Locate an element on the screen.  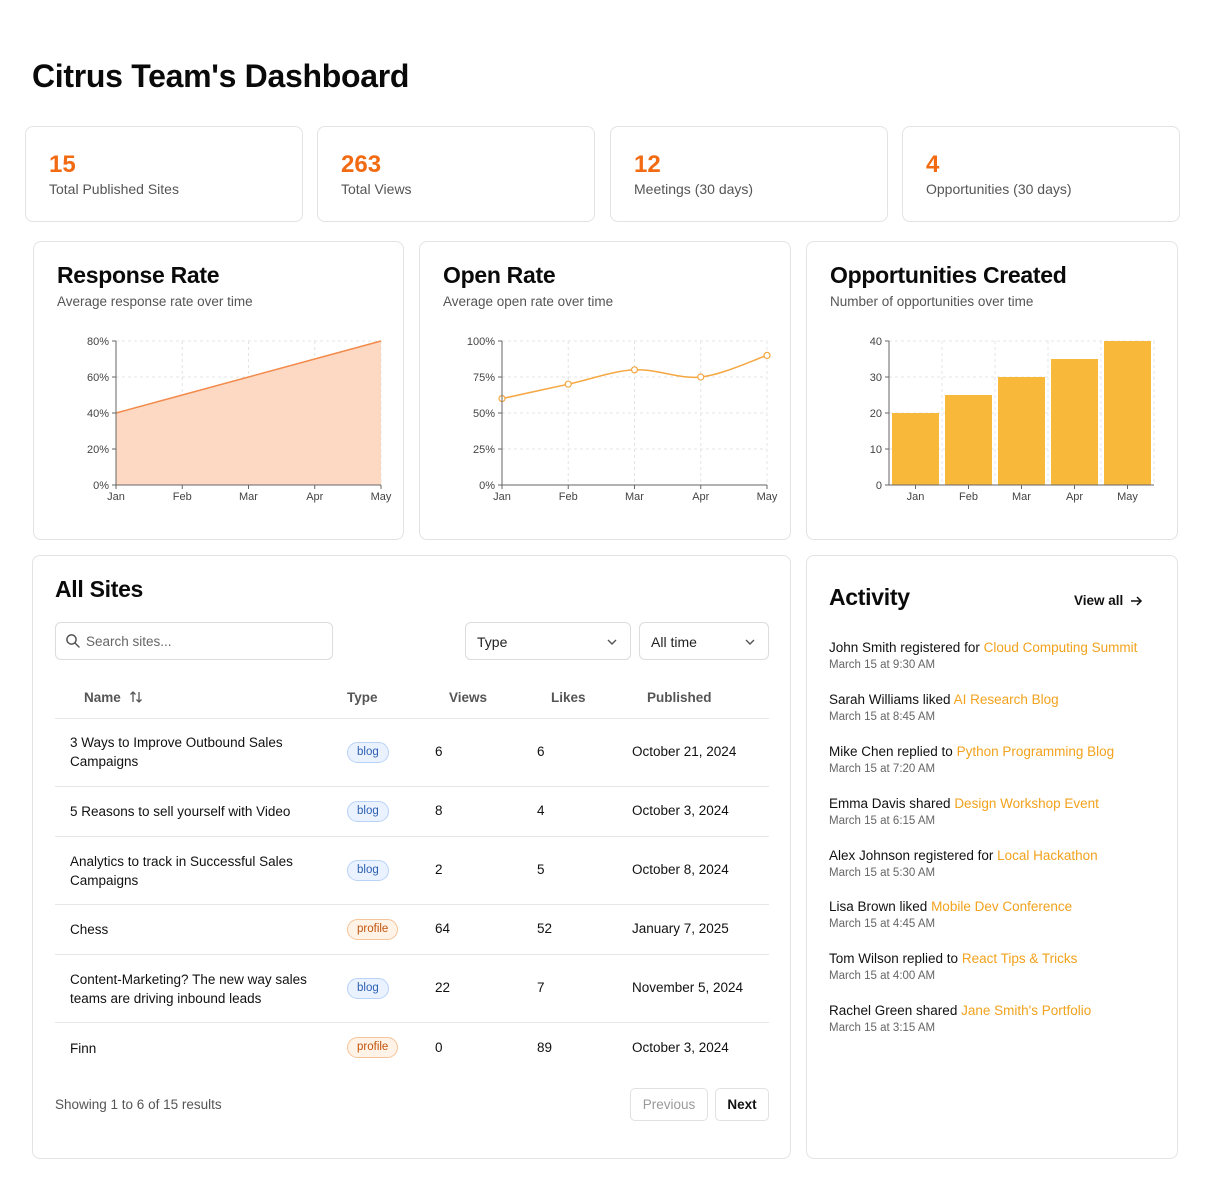
view-all-link: View all is located at coordinates (1098, 600).